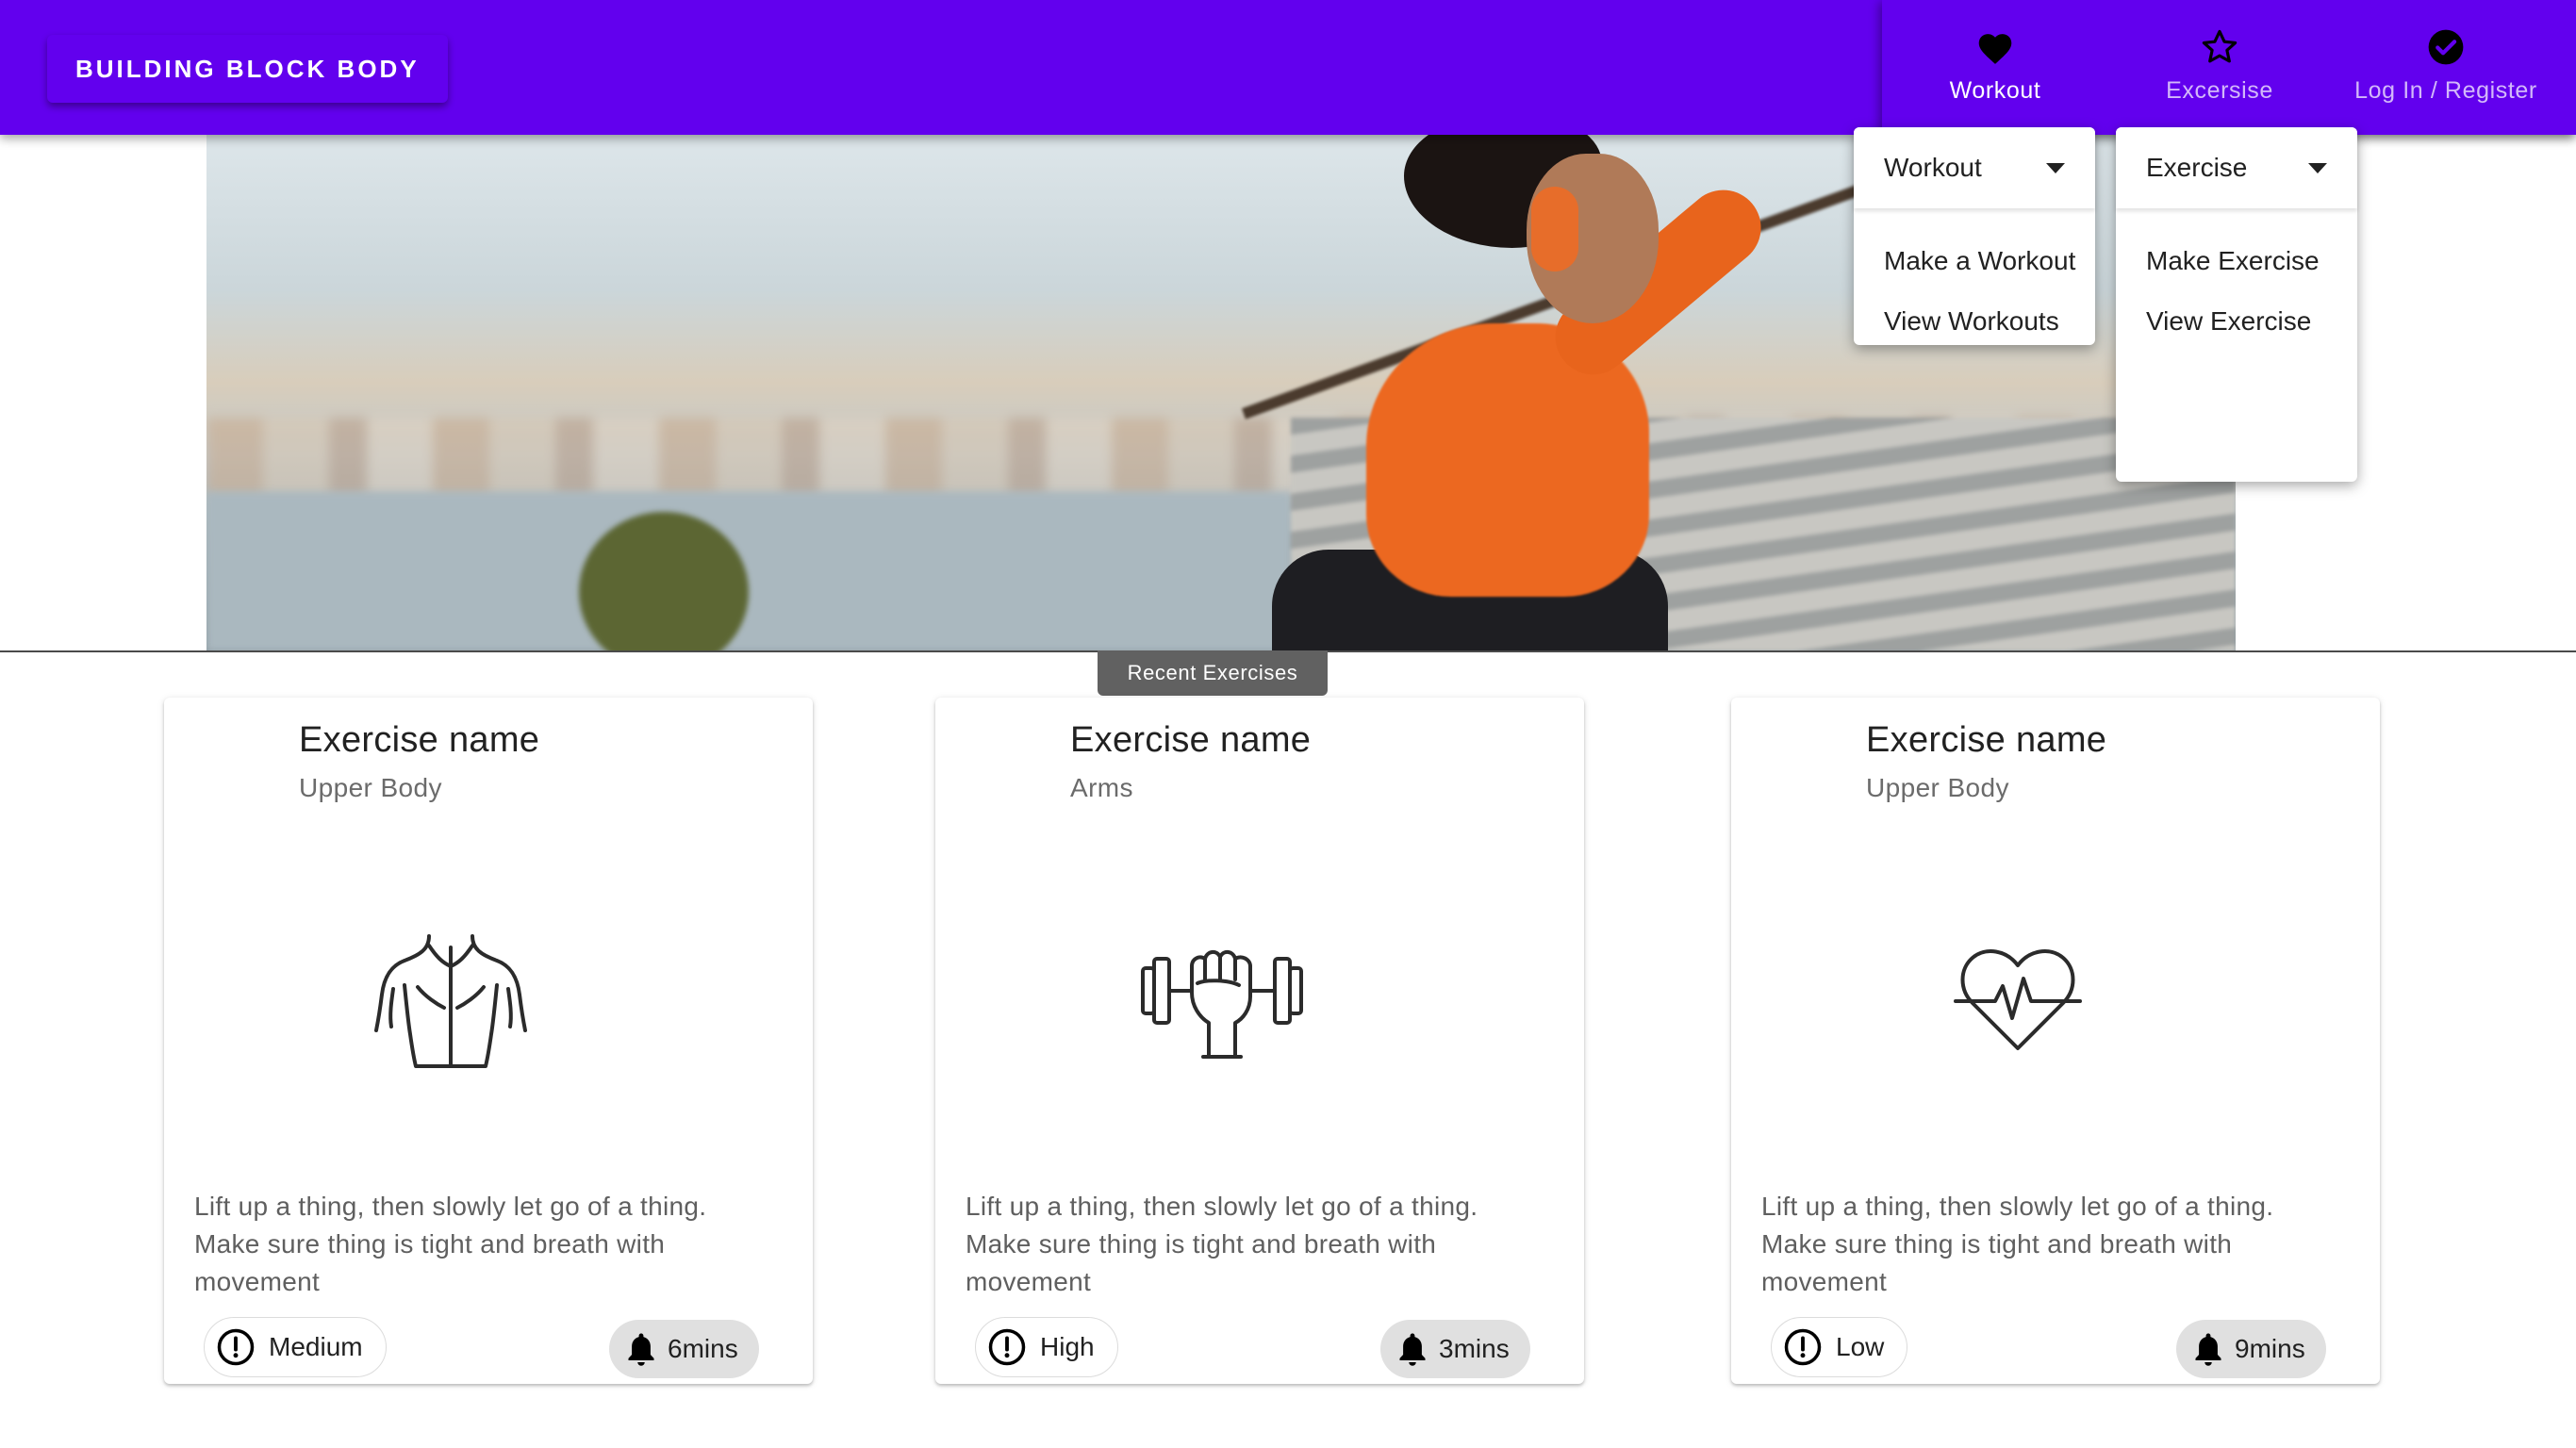 Image resolution: width=2576 pixels, height=1448 pixels. What do you see at coordinates (1067, 1346) in the screenshot?
I see `intensity-label: High` at bounding box center [1067, 1346].